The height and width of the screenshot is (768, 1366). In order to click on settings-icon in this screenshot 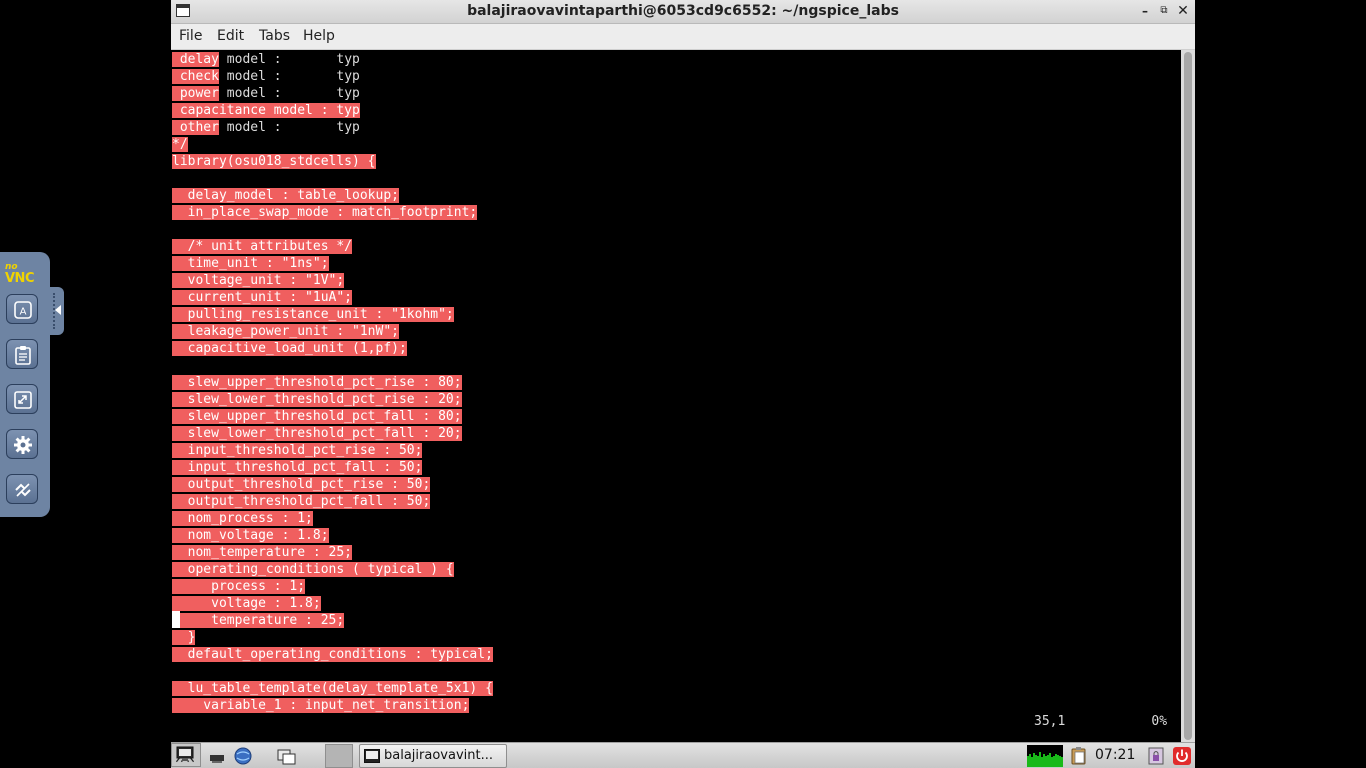, I will do `click(23, 445)`.